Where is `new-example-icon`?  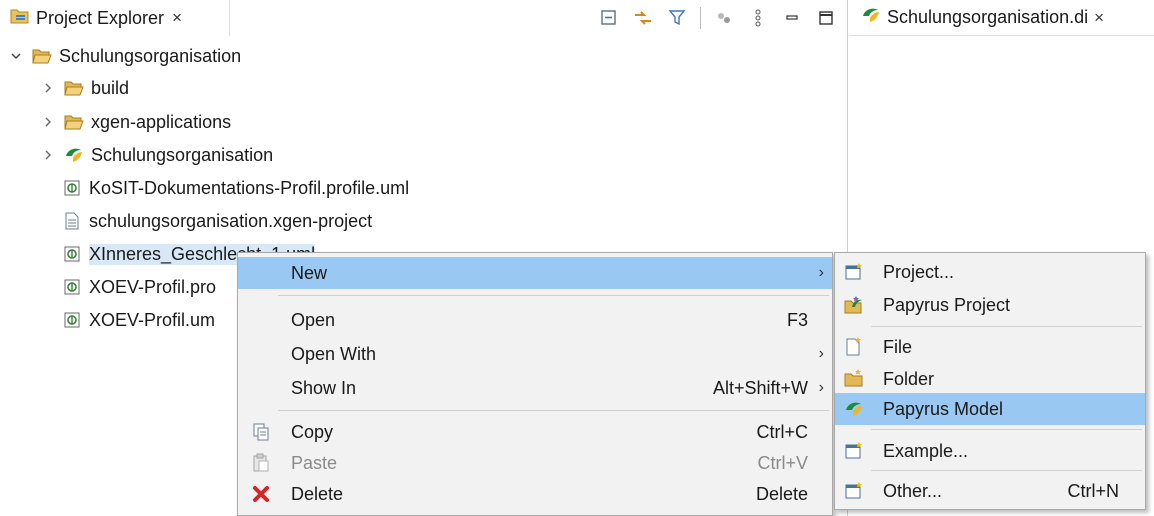
new-example-icon is located at coordinates (854, 451).